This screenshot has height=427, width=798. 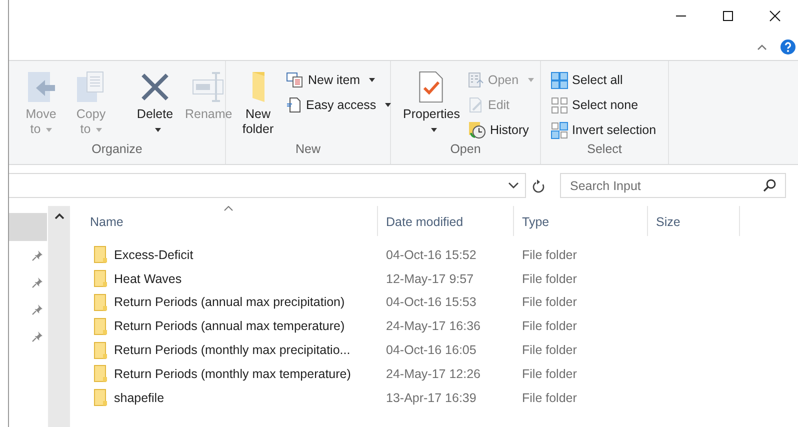 What do you see at coordinates (431, 350) in the screenshot?
I see `date-text: 04-Oct-16 16:05` at bounding box center [431, 350].